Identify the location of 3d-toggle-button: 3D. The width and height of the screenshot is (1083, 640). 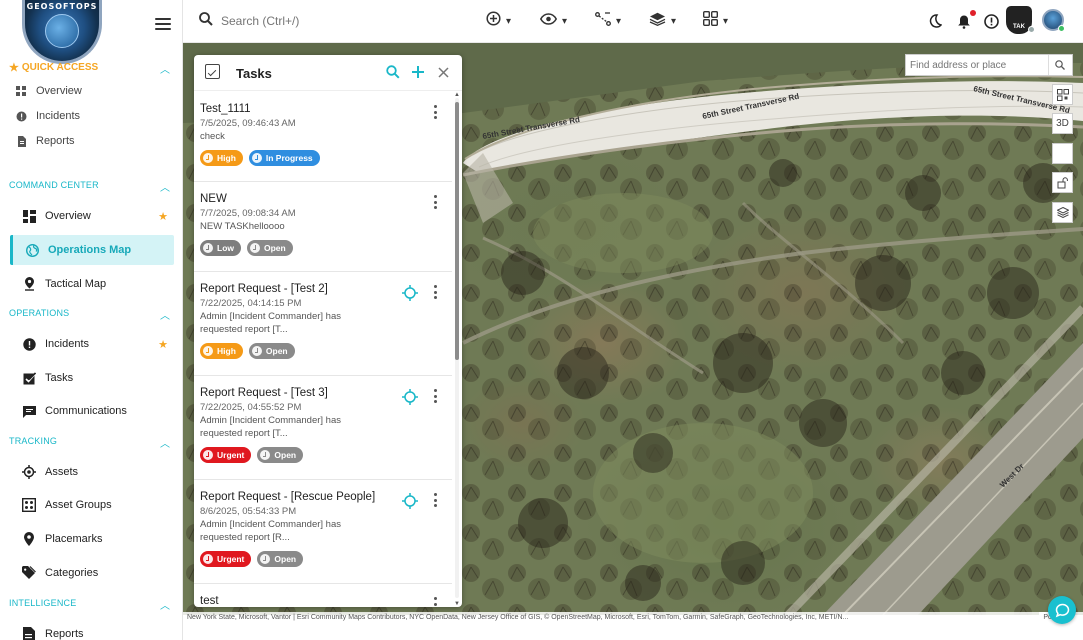
(1062, 123).